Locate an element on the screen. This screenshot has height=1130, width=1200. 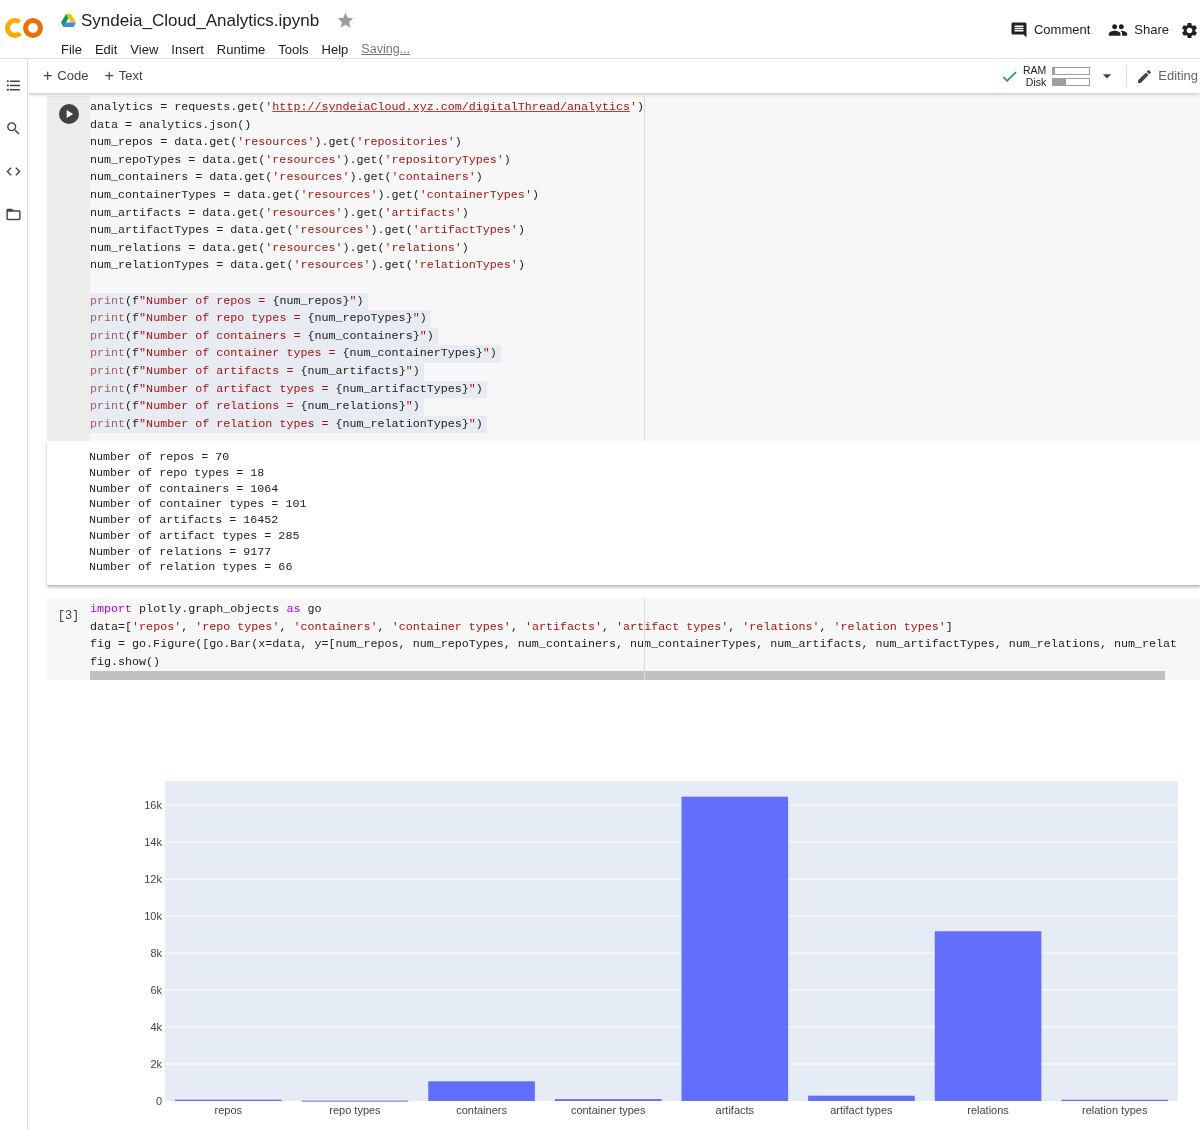
menu-item: Insert is located at coordinates (187, 49).